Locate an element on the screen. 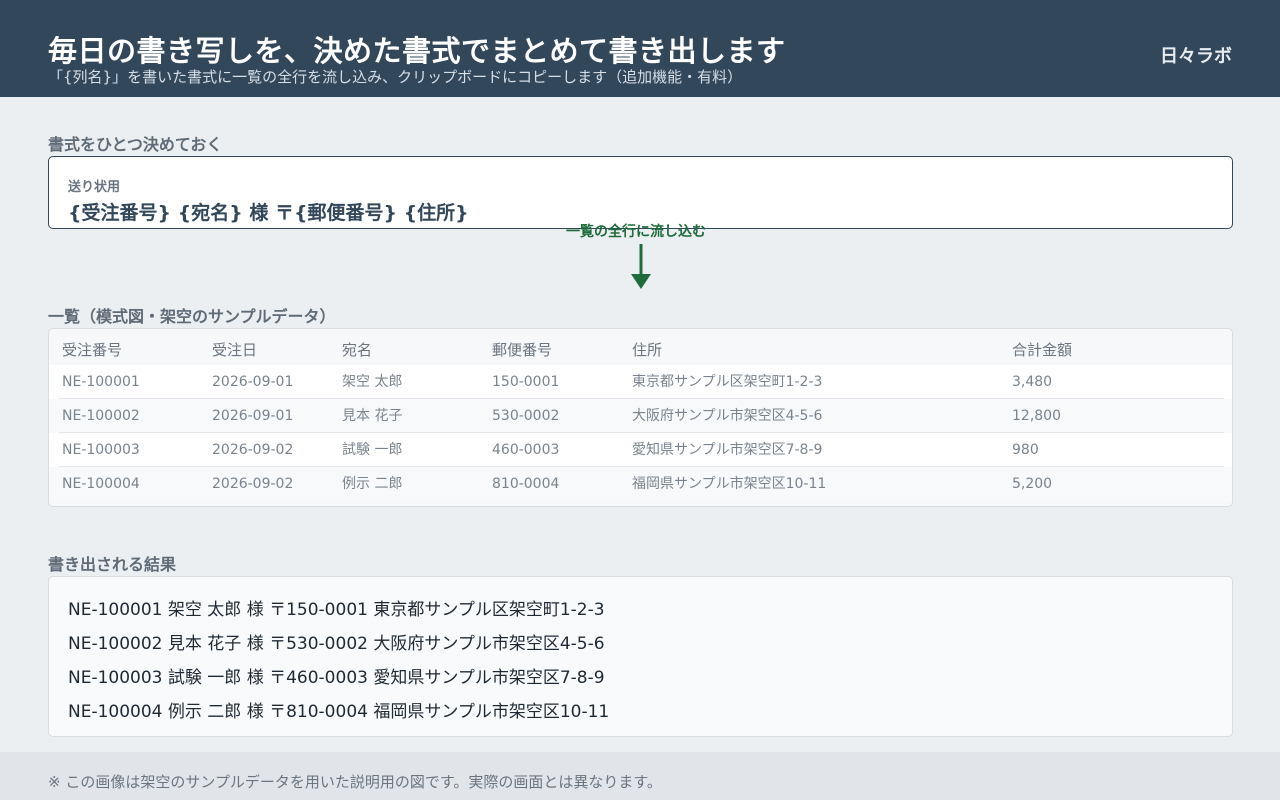  table-cell: NE-100003 is located at coordinates (101, 450).